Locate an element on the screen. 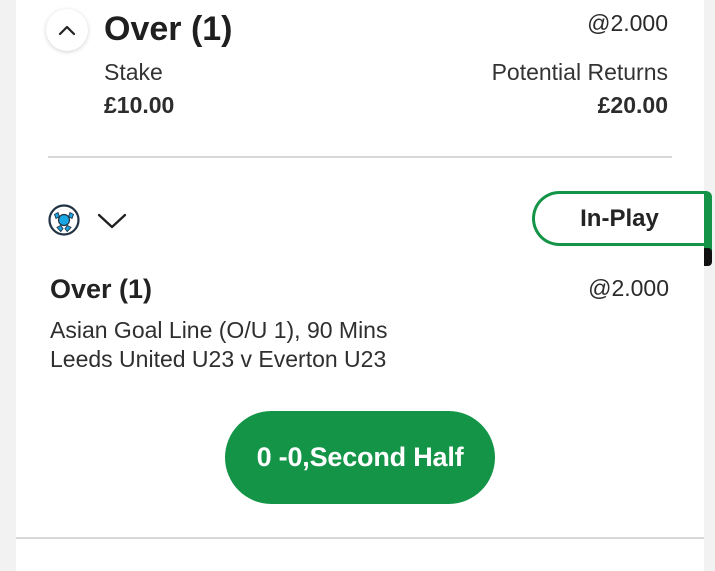  bet-odds: @2.000 is located at coordinates (628, 288).